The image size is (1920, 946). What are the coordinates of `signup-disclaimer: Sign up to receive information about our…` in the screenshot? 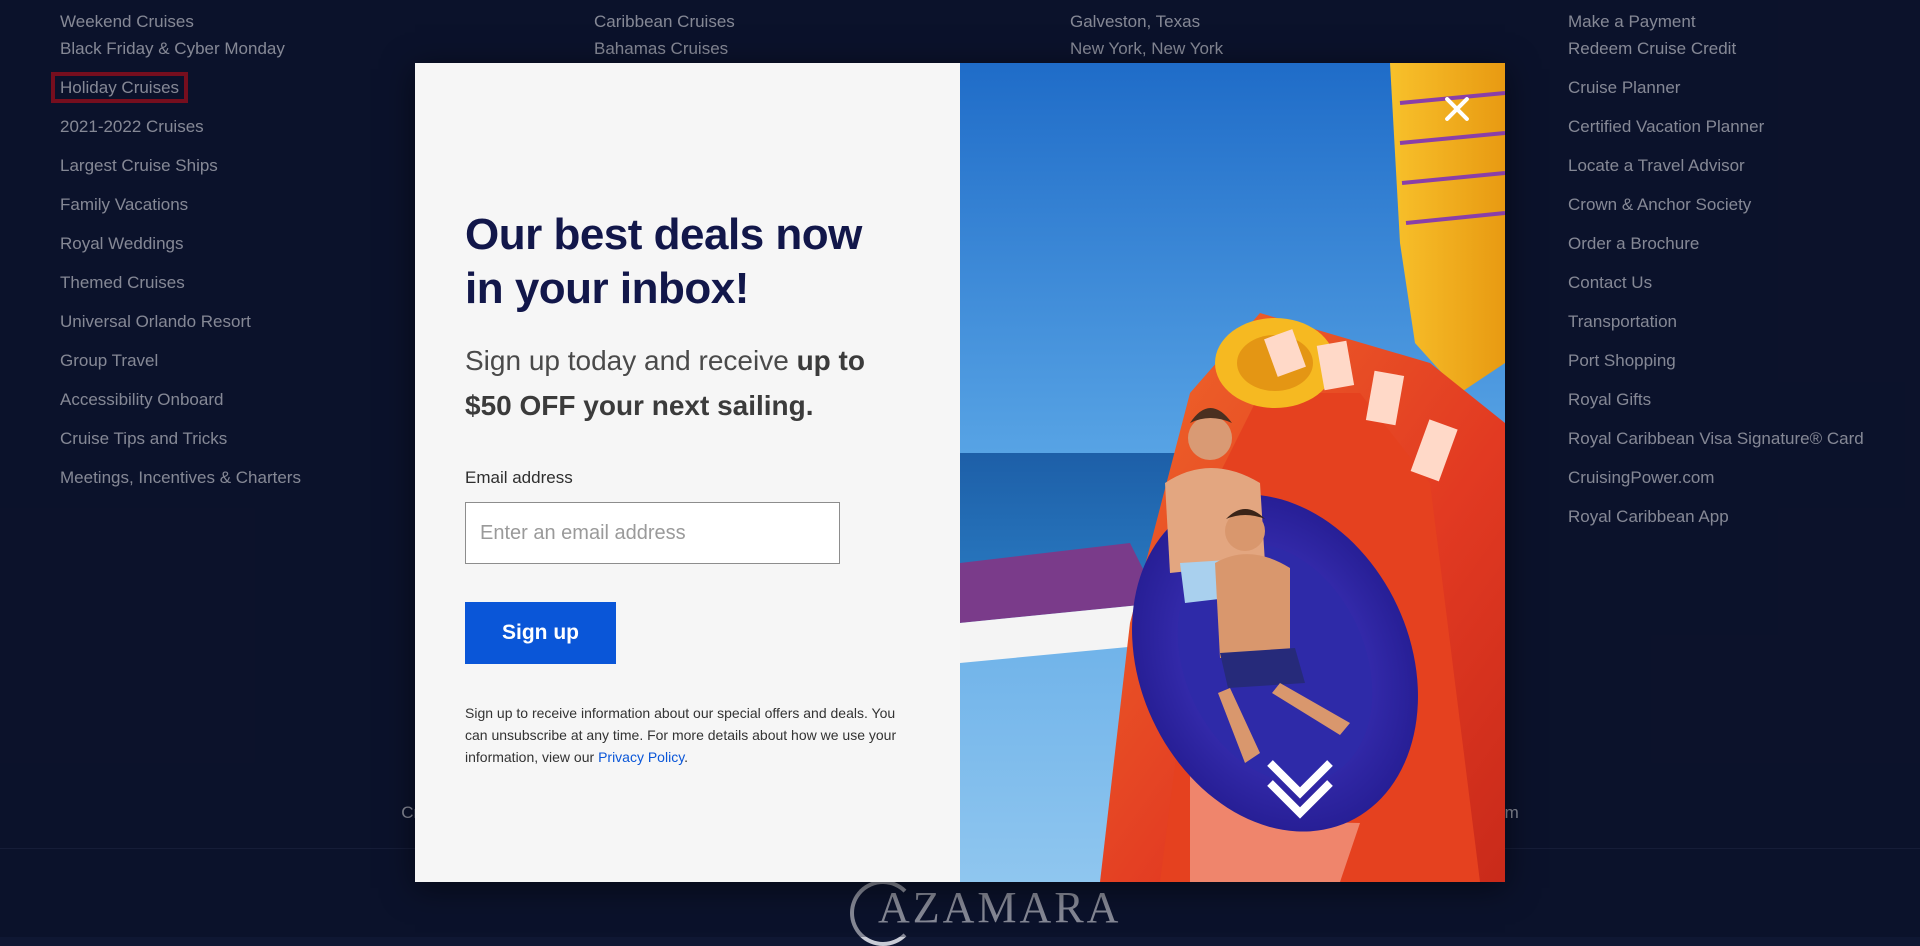 It's located at (681, 735).